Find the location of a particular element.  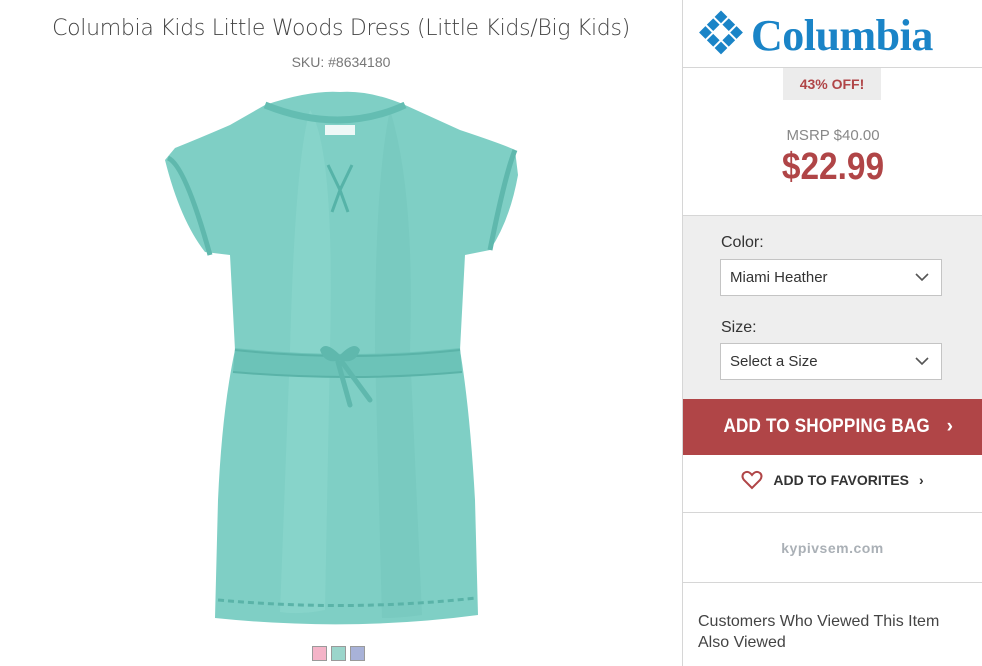

add-to-favorites-button: ADD TO FAVORITES › is located at coordinates (832, 480).